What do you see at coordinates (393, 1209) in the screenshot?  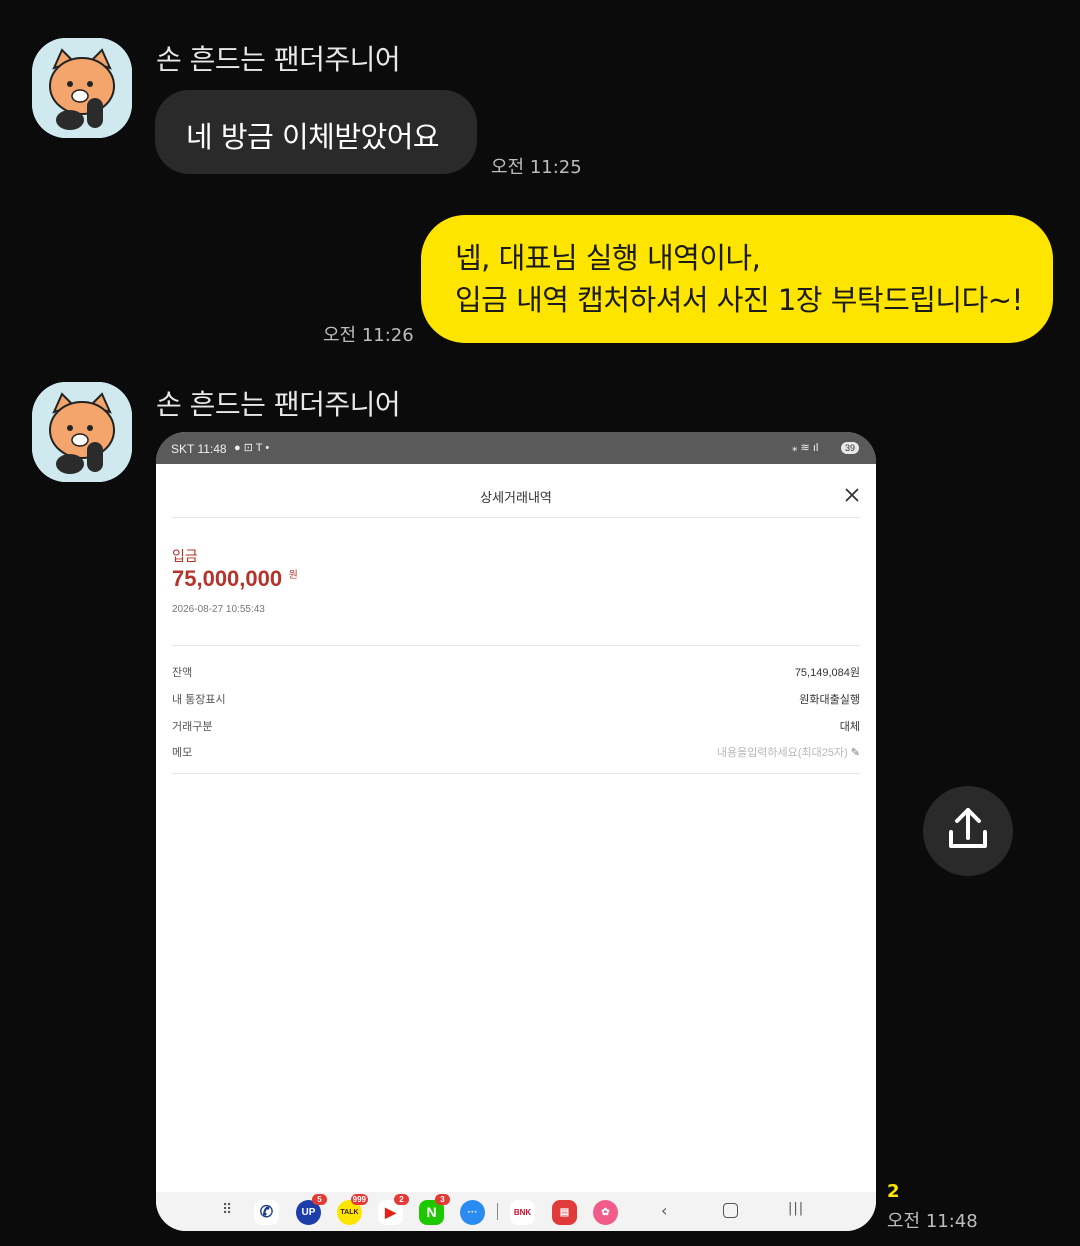 I see `youtube-app-icon: ▶ 2` at bounding box center [393, 1209].